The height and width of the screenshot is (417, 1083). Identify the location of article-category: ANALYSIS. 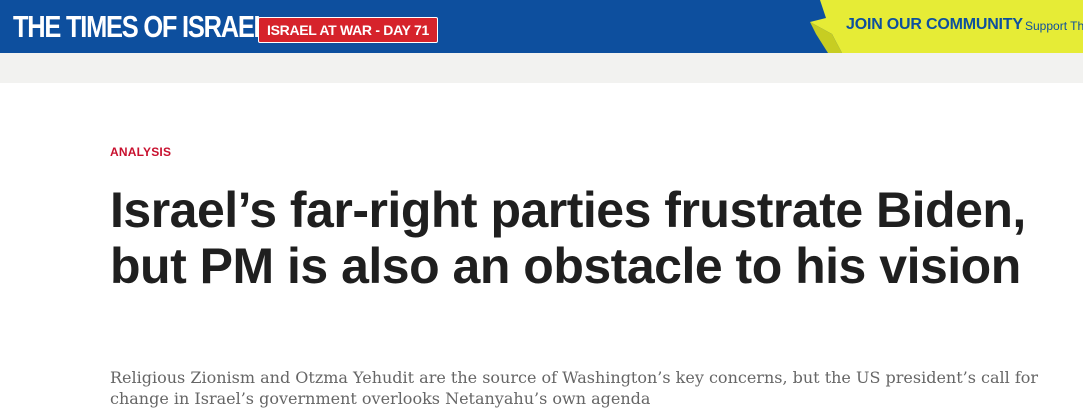
(140, 152).